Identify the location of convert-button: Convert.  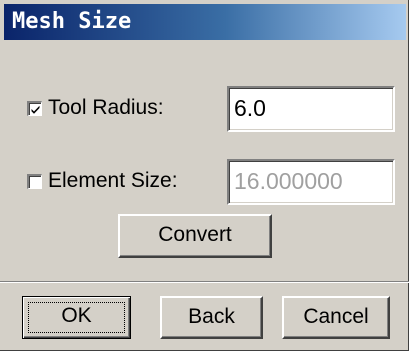
(195, 236).